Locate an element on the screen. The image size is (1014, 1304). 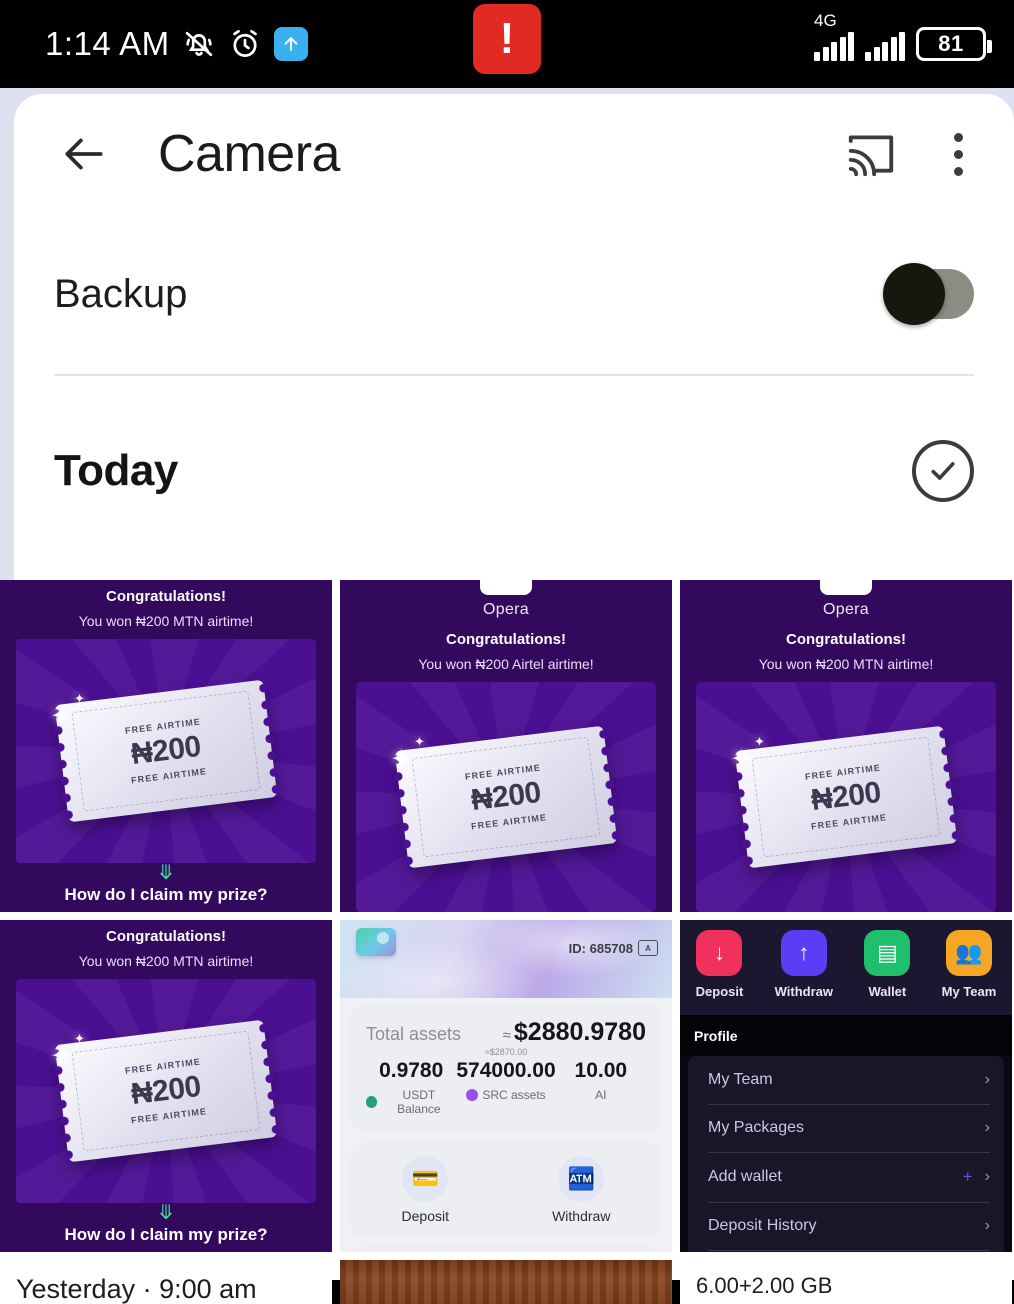
asset-stat: 10.00 AI is located at coordinates (601, 1087).